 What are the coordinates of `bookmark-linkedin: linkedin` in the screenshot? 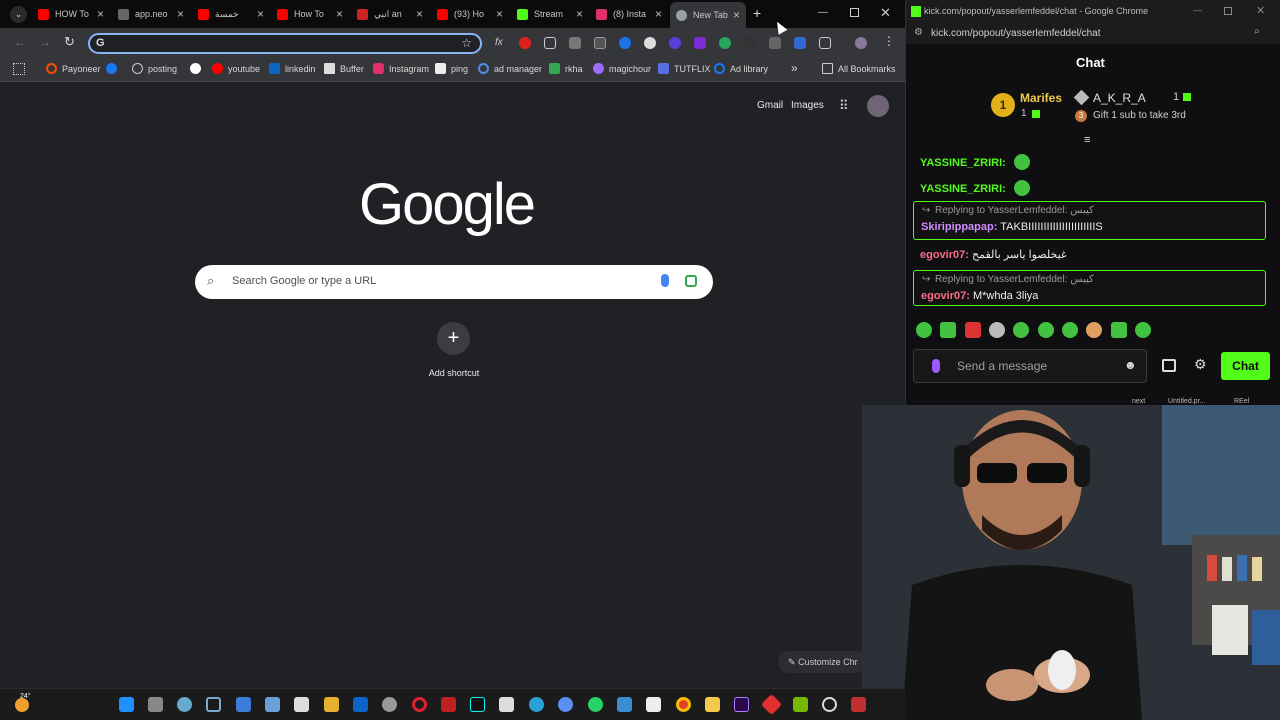 It's located at (292, 68).